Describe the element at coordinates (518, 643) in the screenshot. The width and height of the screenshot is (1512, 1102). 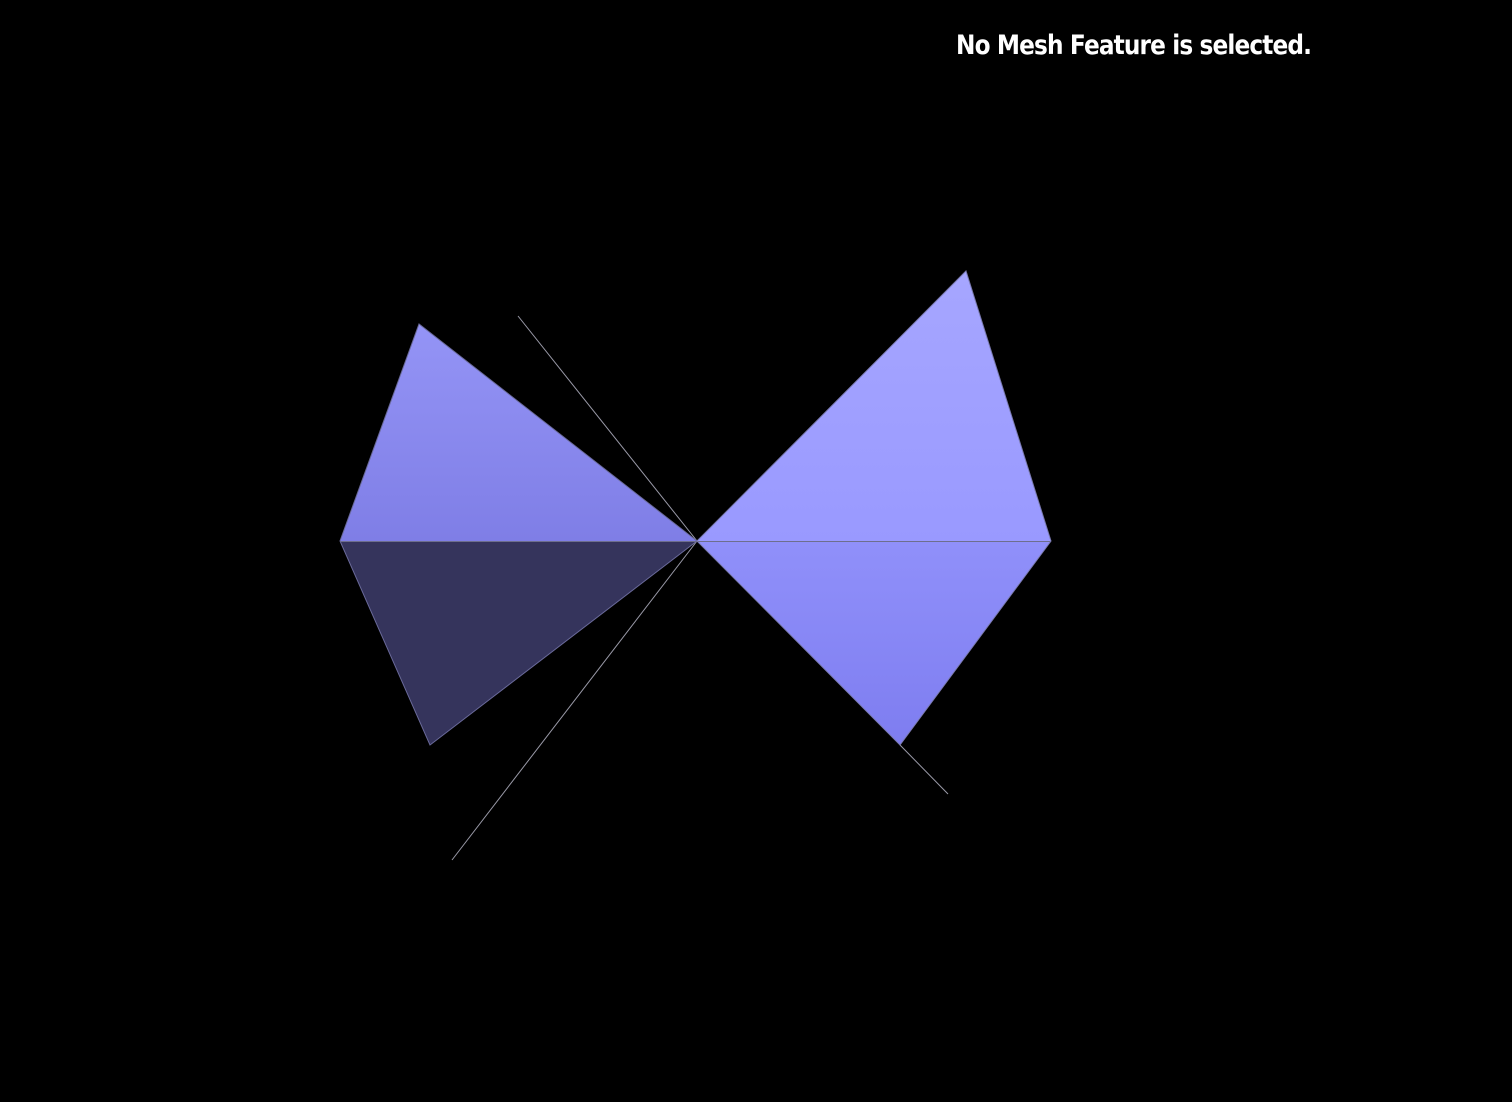
I see `mesh-face-lower-left` at that location.